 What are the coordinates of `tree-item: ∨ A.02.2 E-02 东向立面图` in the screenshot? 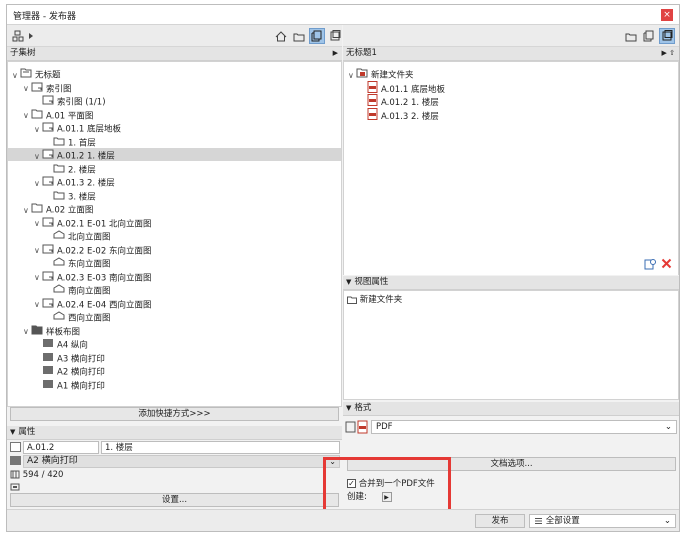 It's located at (174, 249).